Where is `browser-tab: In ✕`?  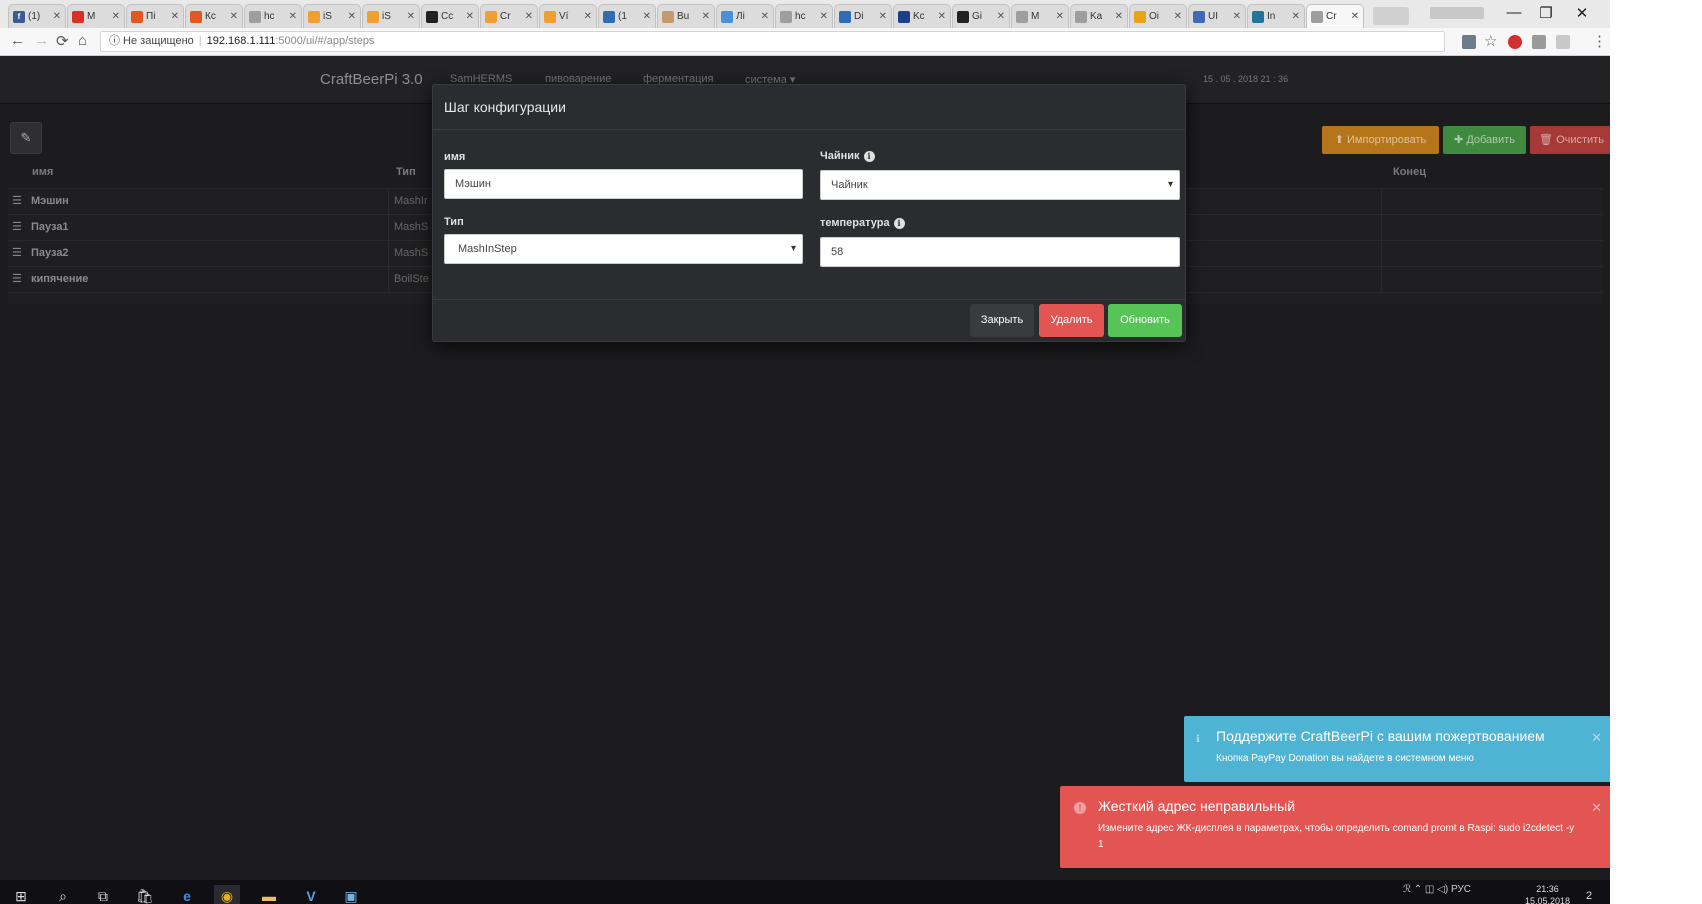 browser-tab: In ✕ is located at coordinates (1276, 16).